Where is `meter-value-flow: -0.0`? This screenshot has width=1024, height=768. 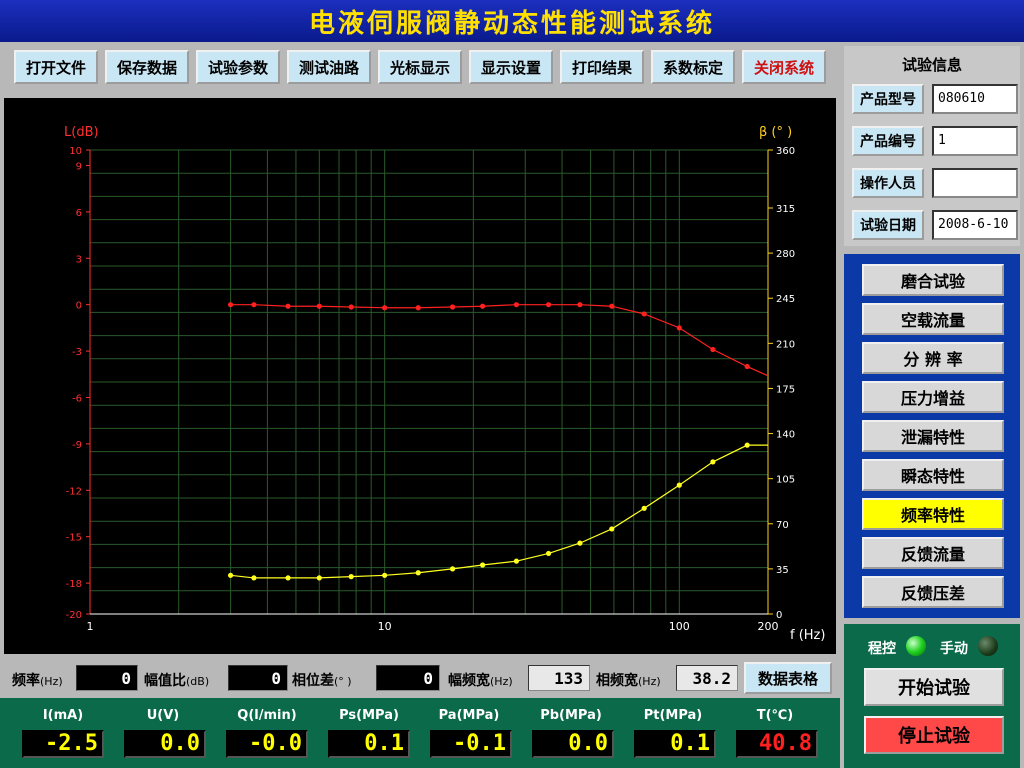
meter-value-flow: -0.0 is located at coordinates (267, 744).